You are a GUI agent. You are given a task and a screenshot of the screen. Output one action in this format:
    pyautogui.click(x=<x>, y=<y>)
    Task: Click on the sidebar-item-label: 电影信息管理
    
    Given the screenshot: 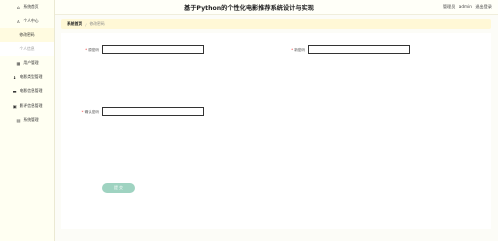 What is the action you would take?
    pyautogui.click(x=31, y=90)
    